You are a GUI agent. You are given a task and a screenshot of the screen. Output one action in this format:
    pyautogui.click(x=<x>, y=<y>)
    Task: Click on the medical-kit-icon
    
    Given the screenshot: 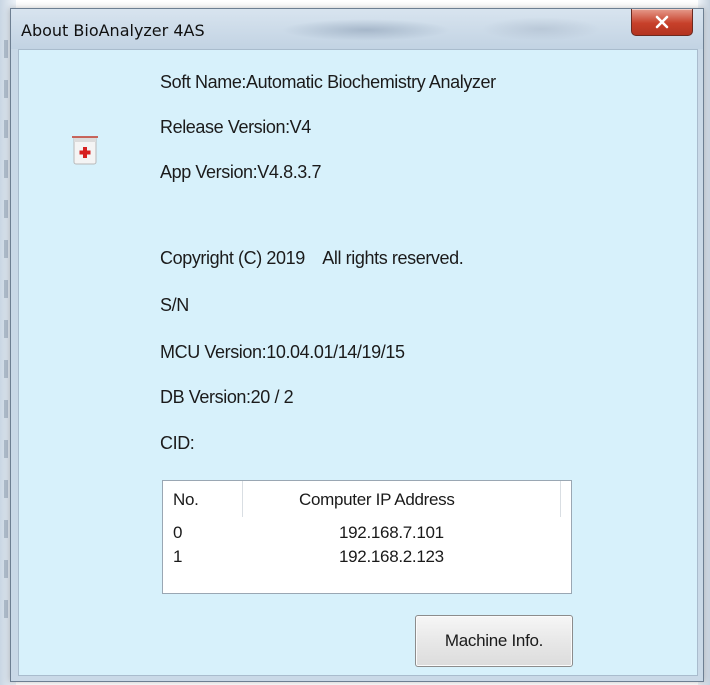 What is the action you would take?
    pyautogui.click(x=85, y=150)
    